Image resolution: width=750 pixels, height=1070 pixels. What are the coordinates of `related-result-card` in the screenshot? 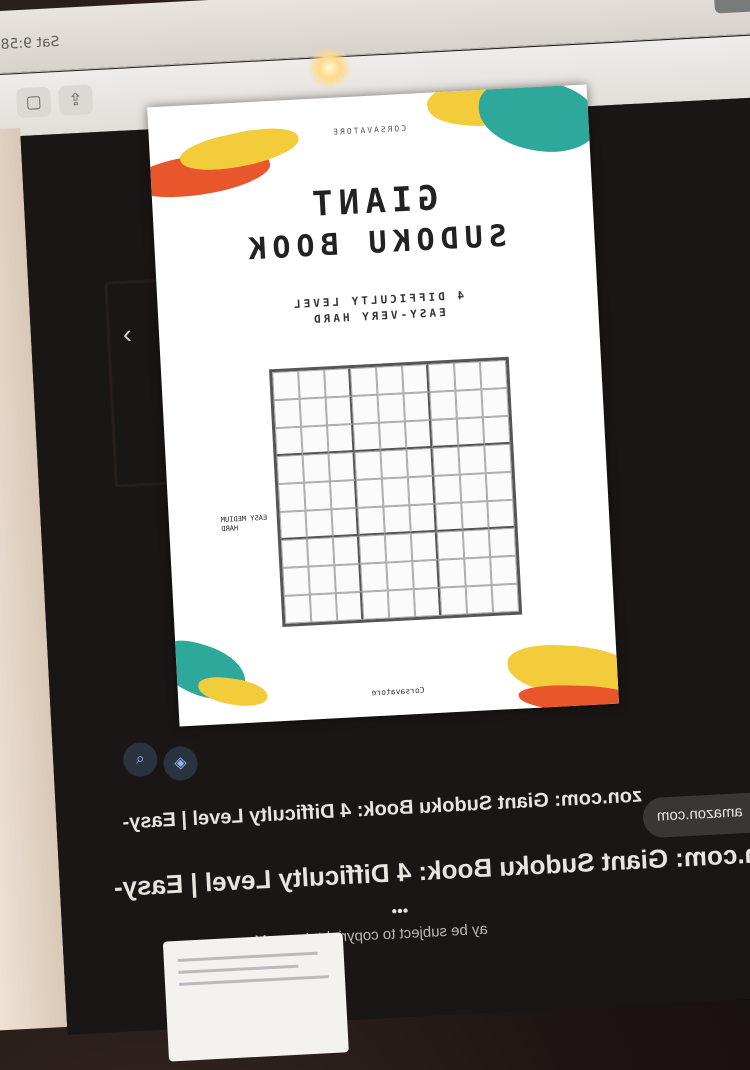 It's located at (255, 997).